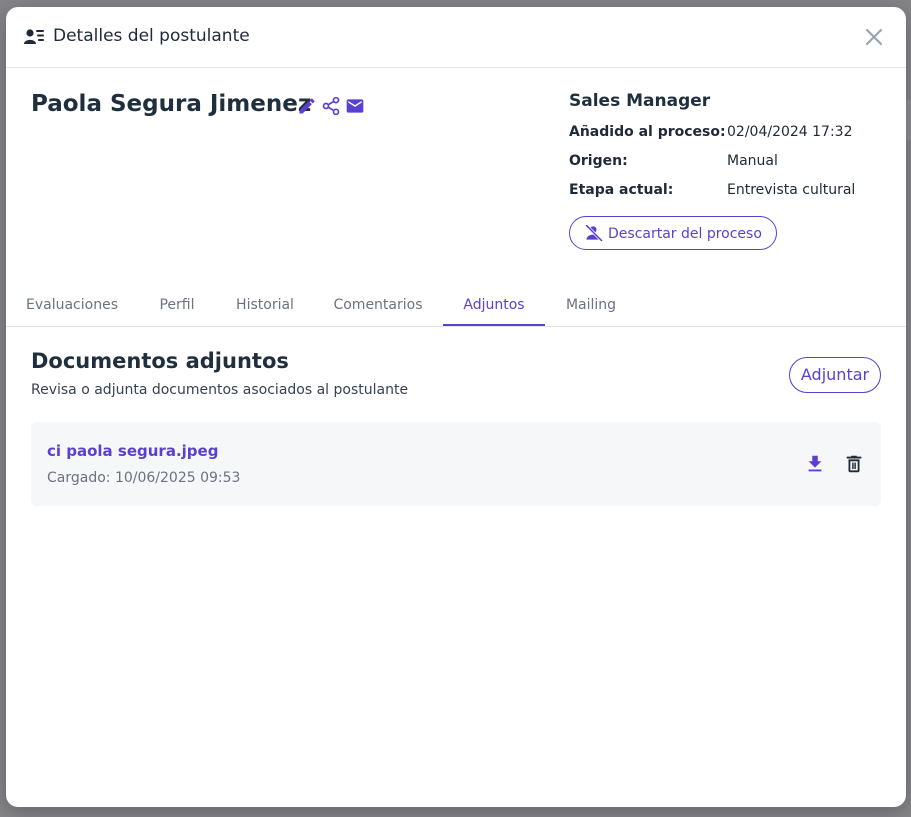 The width and height of the screenshot is (911, 817). What do you see at coordinates (752, 161) in the screenshot?
I see `origin-value: Manual` at bounding box center [752, 161].